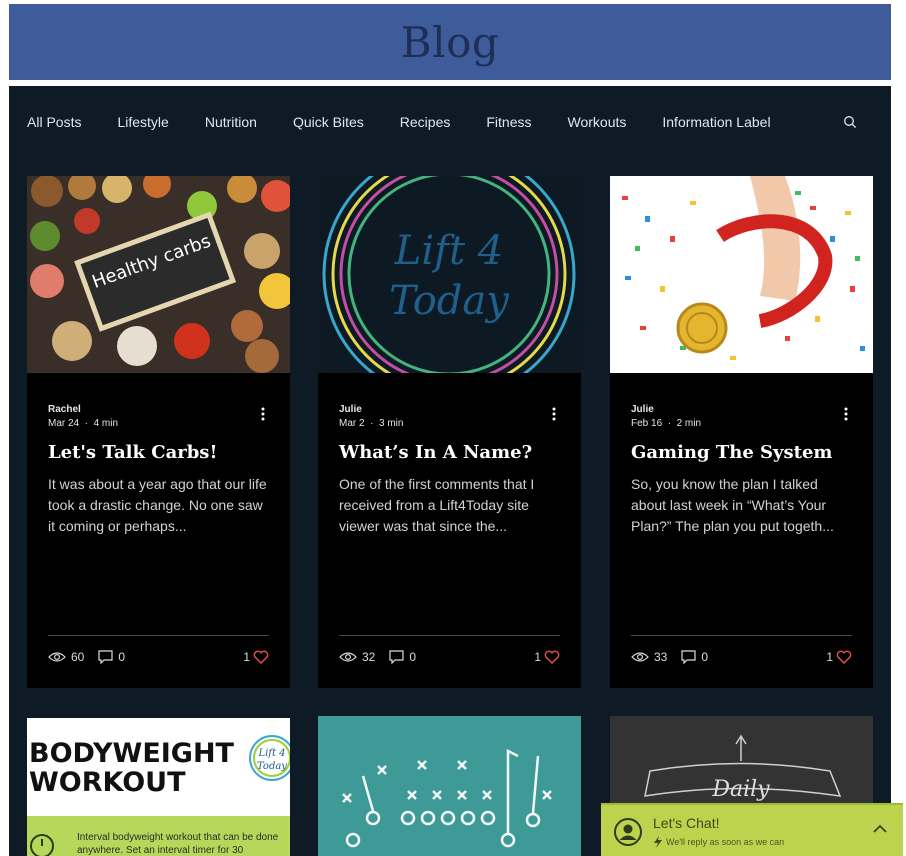  I want to click on post-stats: 32 0 1, so click(449, 657).